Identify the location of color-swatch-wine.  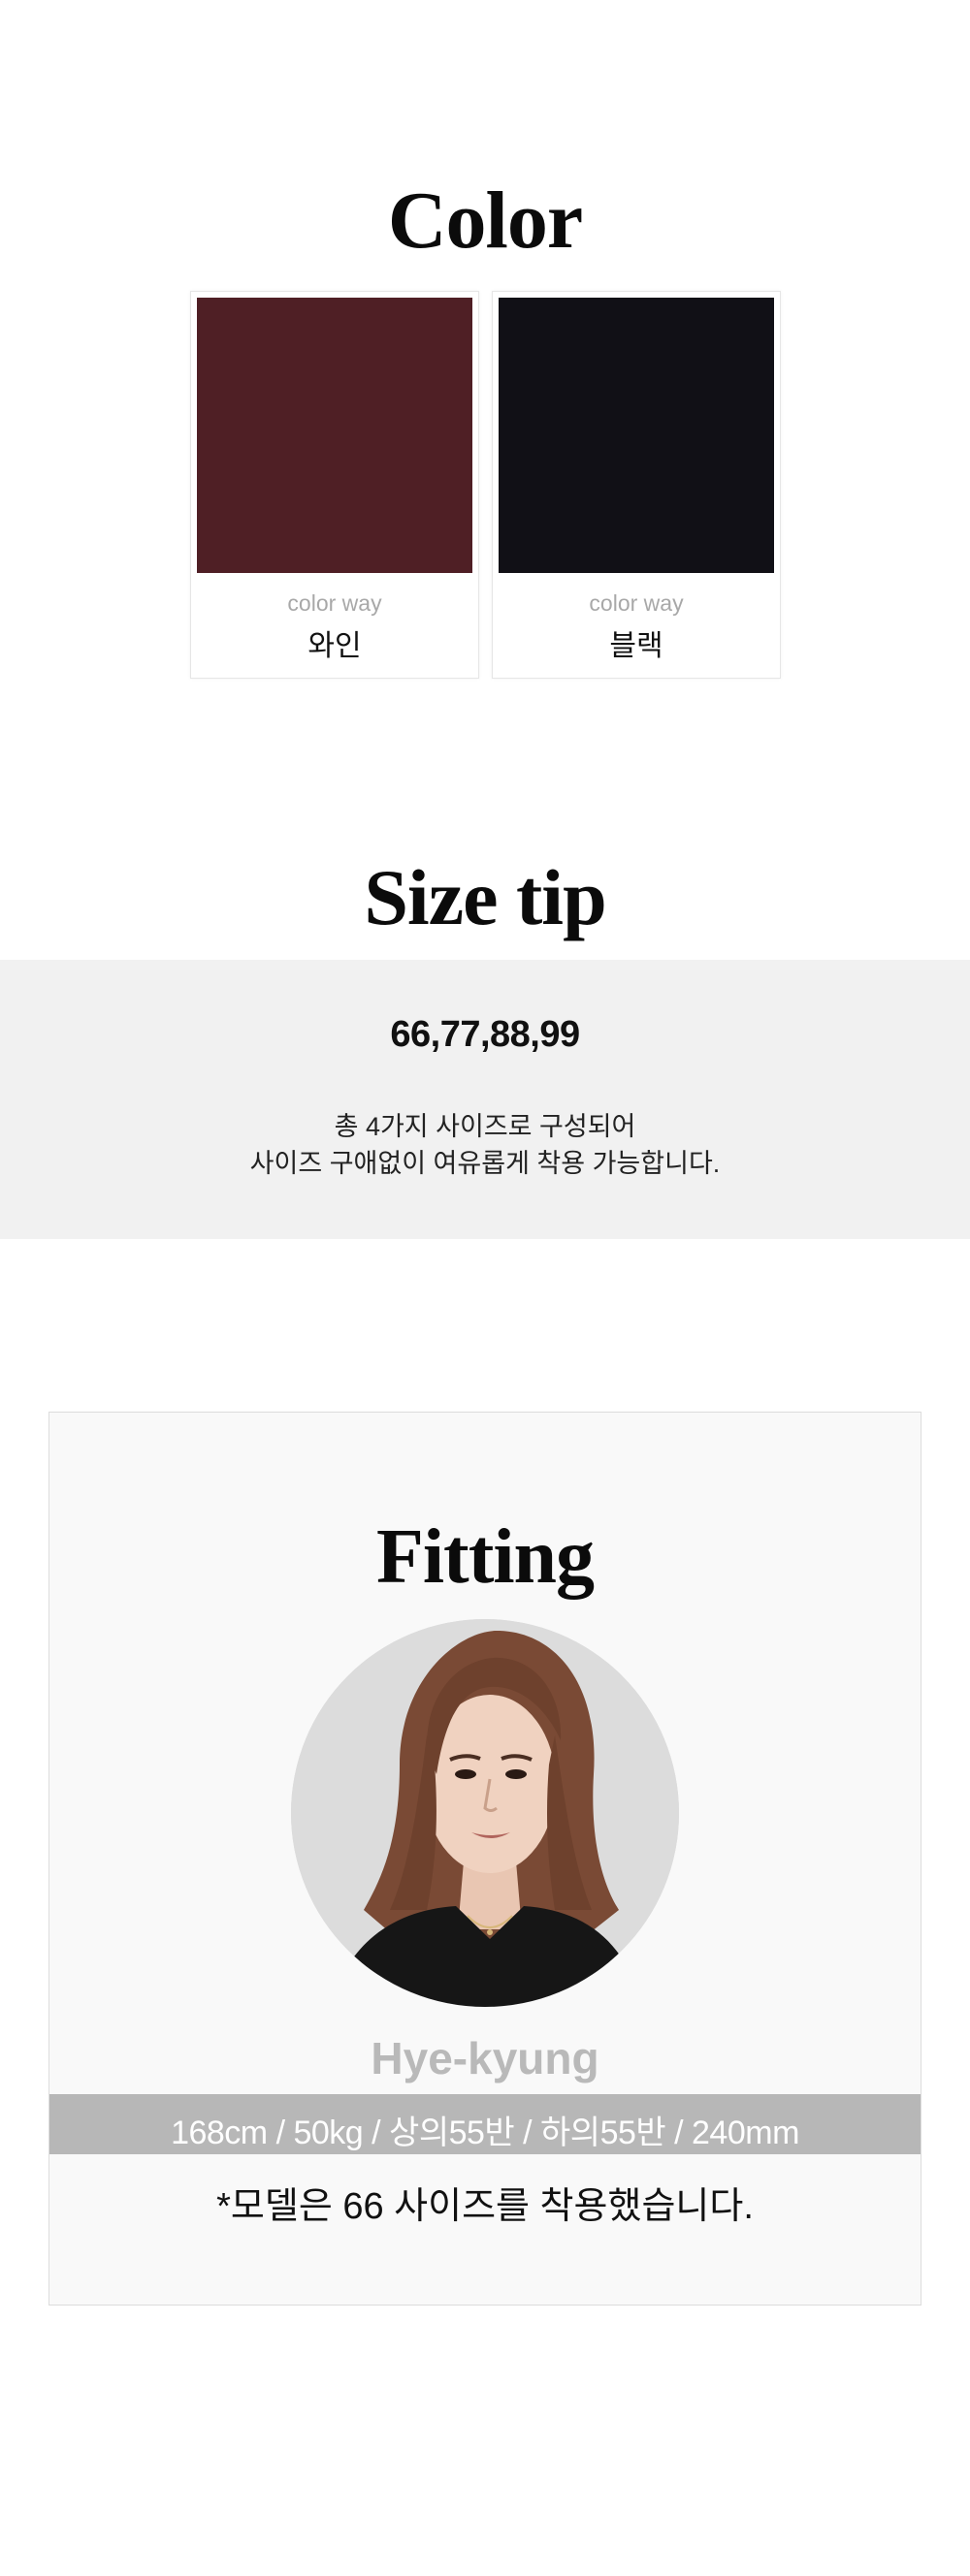
(334, 436).